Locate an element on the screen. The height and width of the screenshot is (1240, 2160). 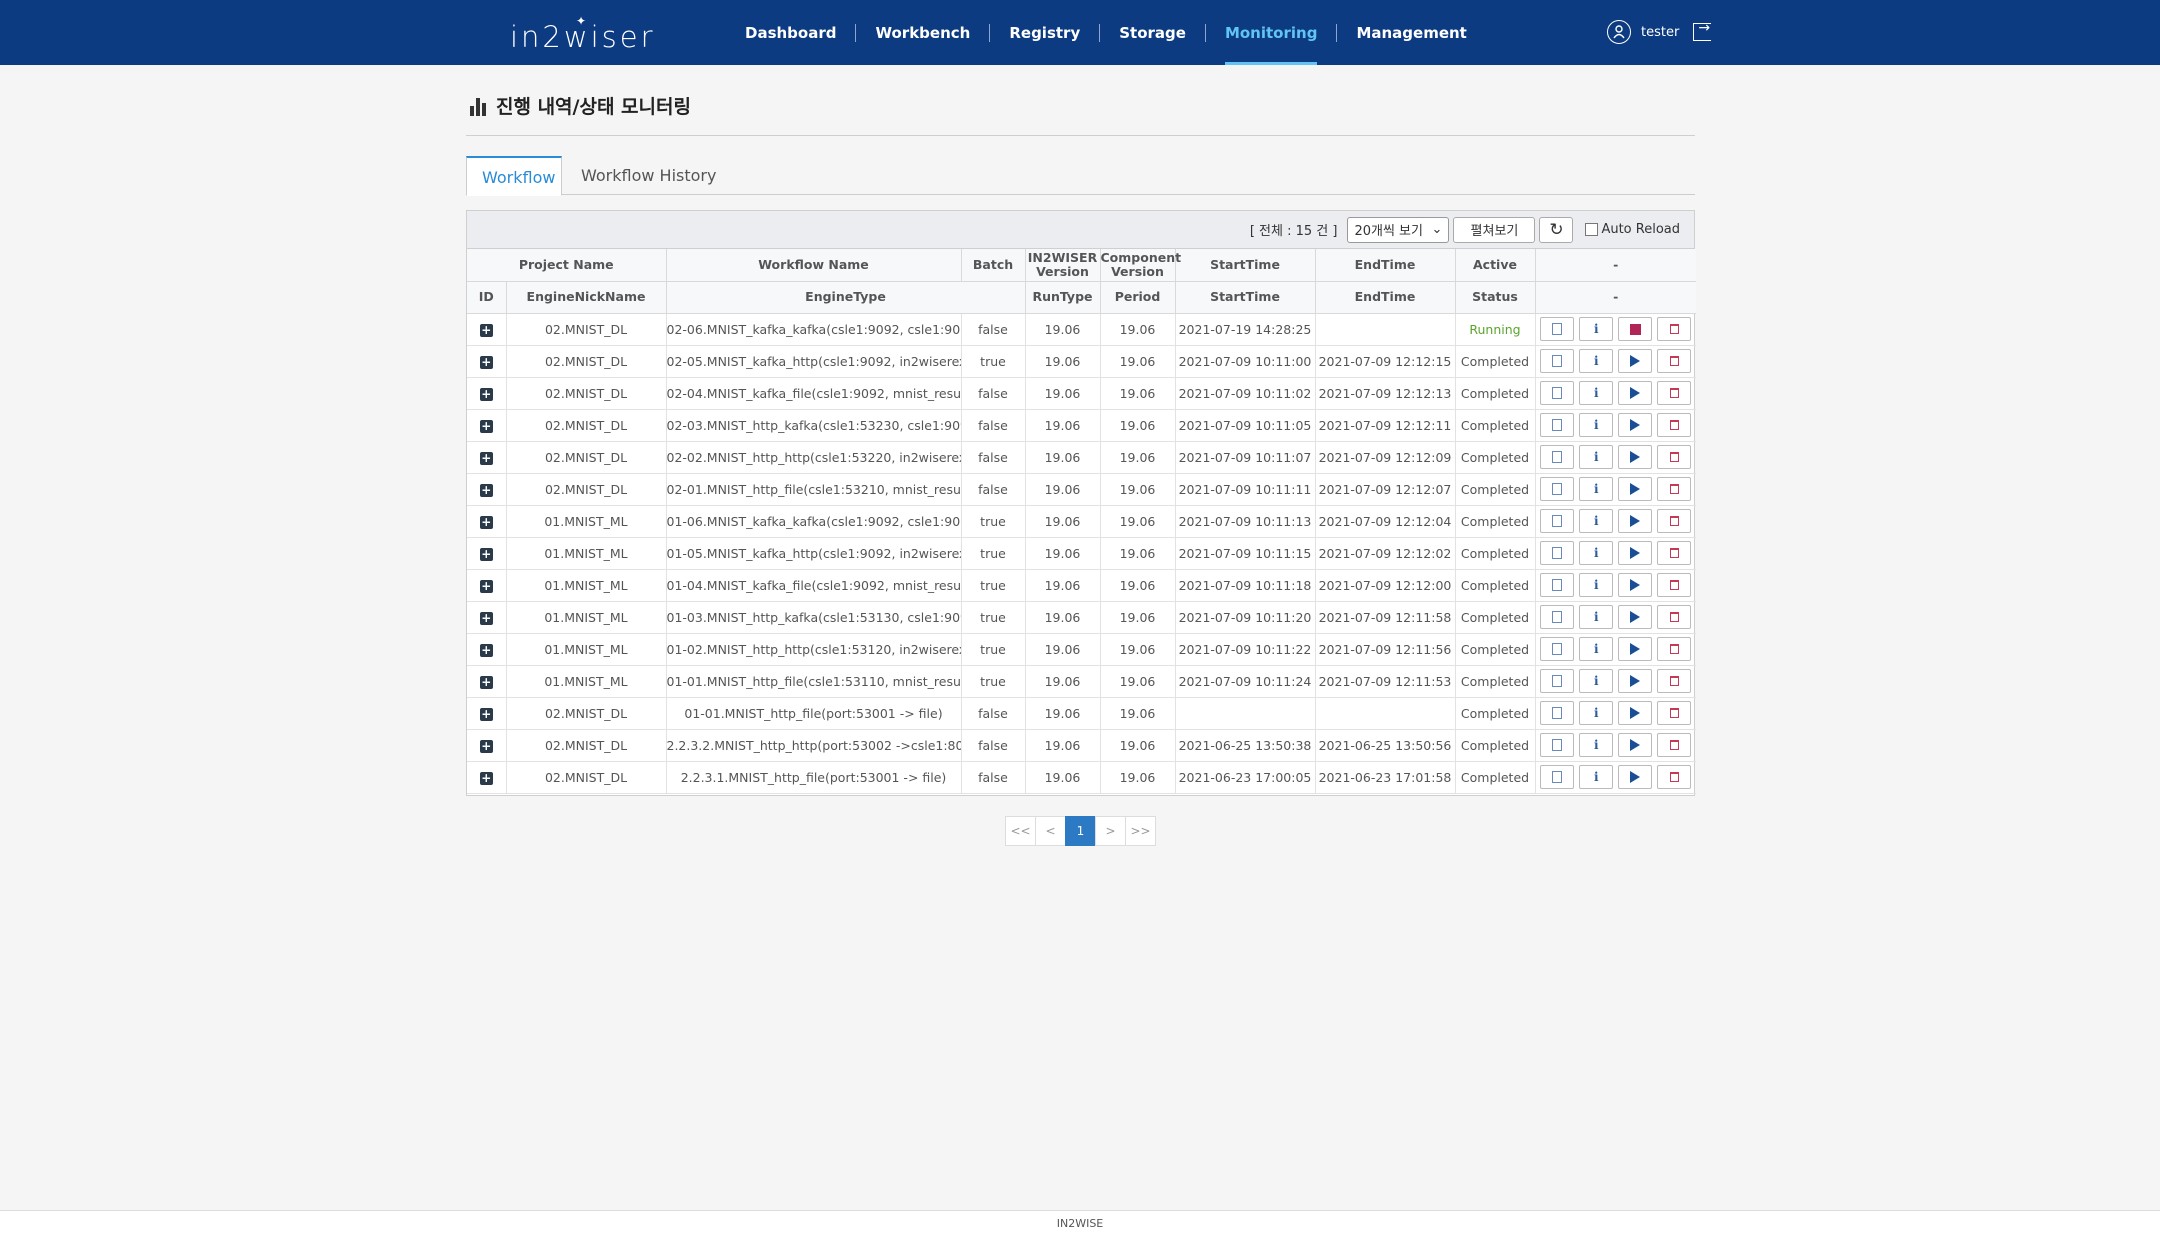
prev-page-button: < is located at coordinates (1050, 831).